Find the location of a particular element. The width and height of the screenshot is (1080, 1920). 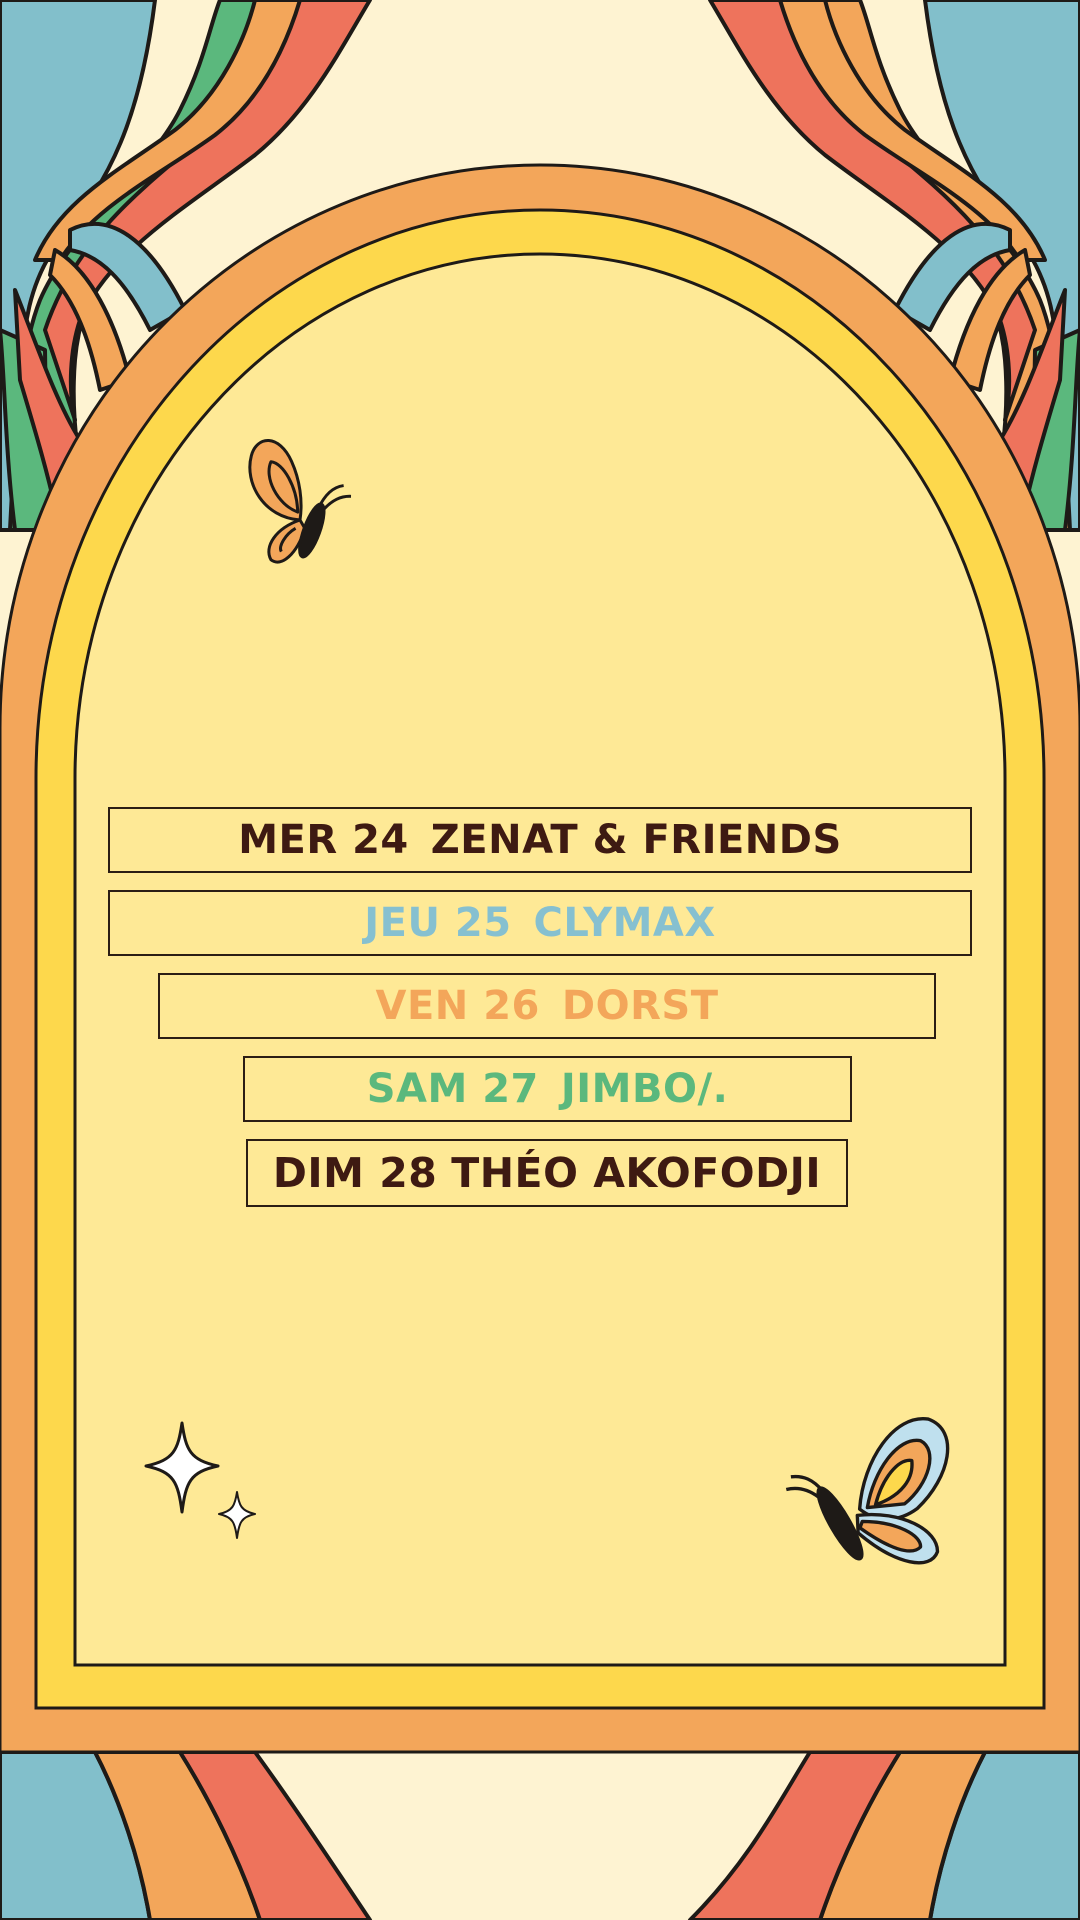

event-row: JEU 25 CLYMAX is located at coordinates (540, 923).